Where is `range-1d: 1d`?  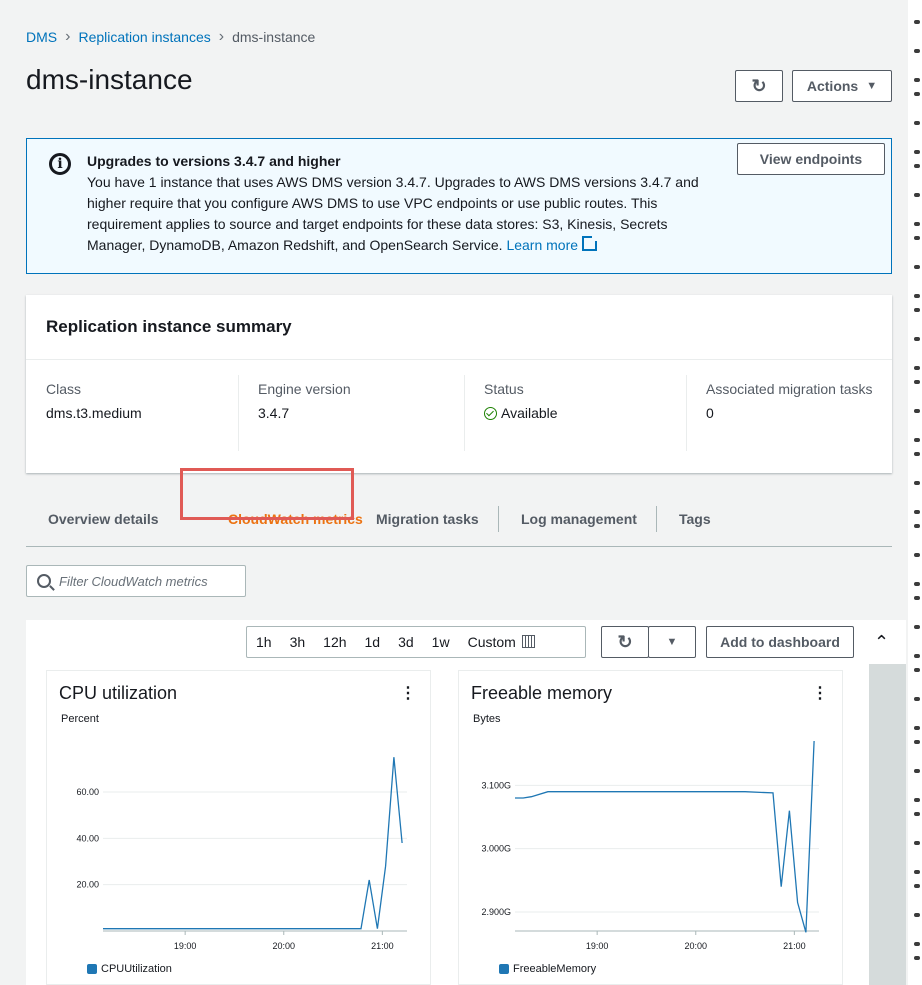
range-1d: 1d is located at coordinates (373, 642).